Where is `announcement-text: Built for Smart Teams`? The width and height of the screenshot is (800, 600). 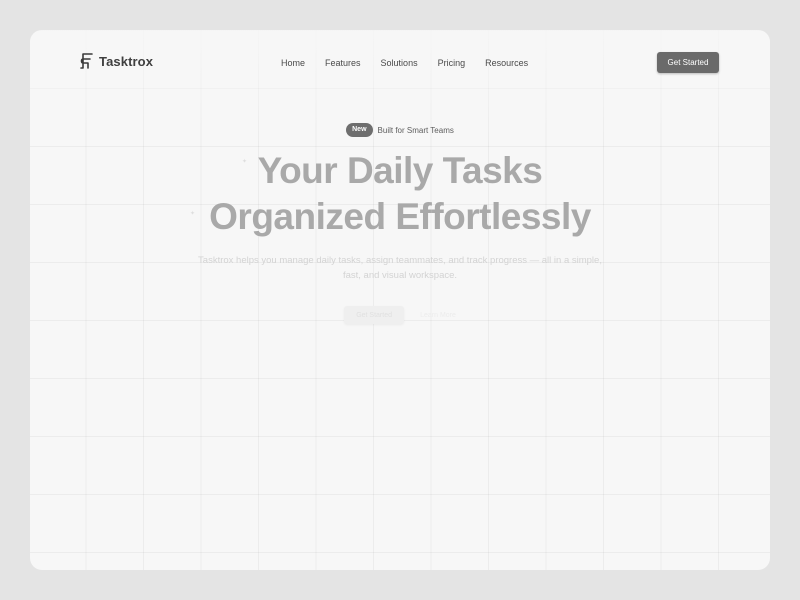 announcement-text: Built for Smart Teams is located at coordinates (415, 130).